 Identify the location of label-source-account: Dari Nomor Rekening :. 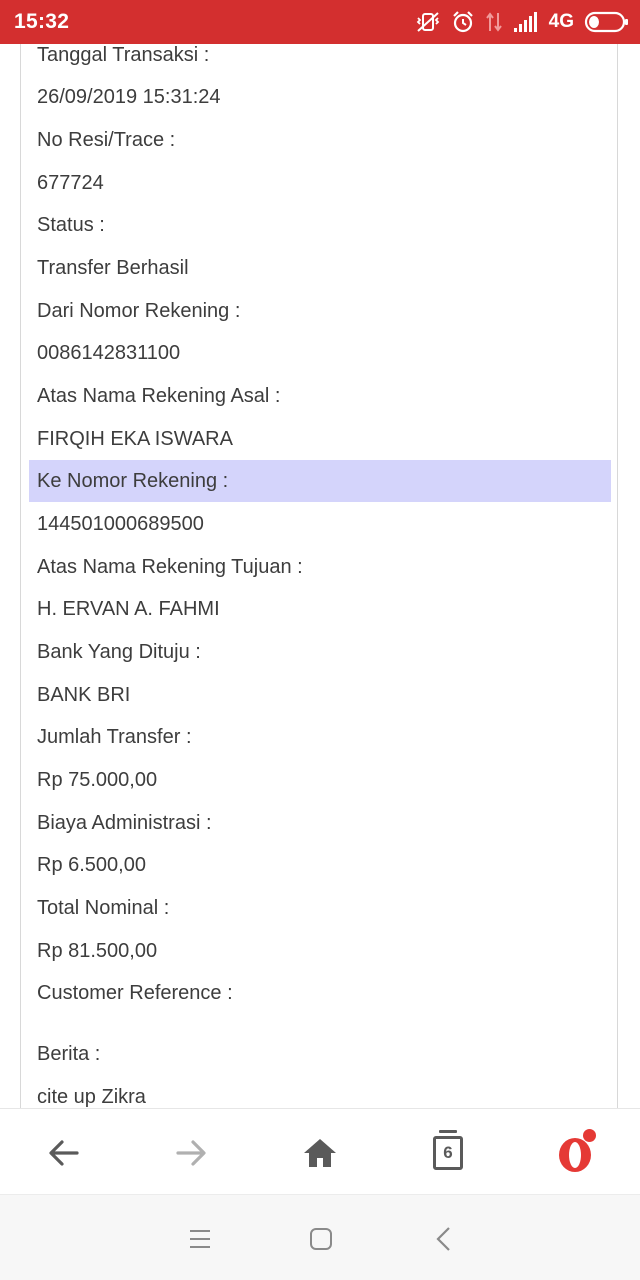
(139, 311).